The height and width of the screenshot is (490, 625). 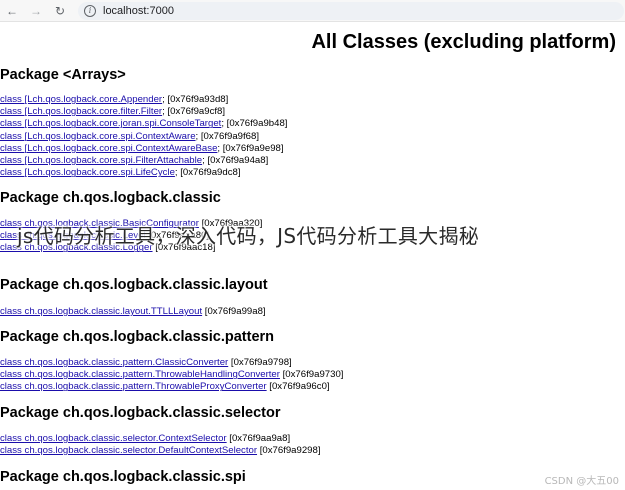 What do you see at coordinates (207, 173) in the screenshot?
I see `class-address: ; [0x76f9a9dc8]` at bounding box center [207, 173].